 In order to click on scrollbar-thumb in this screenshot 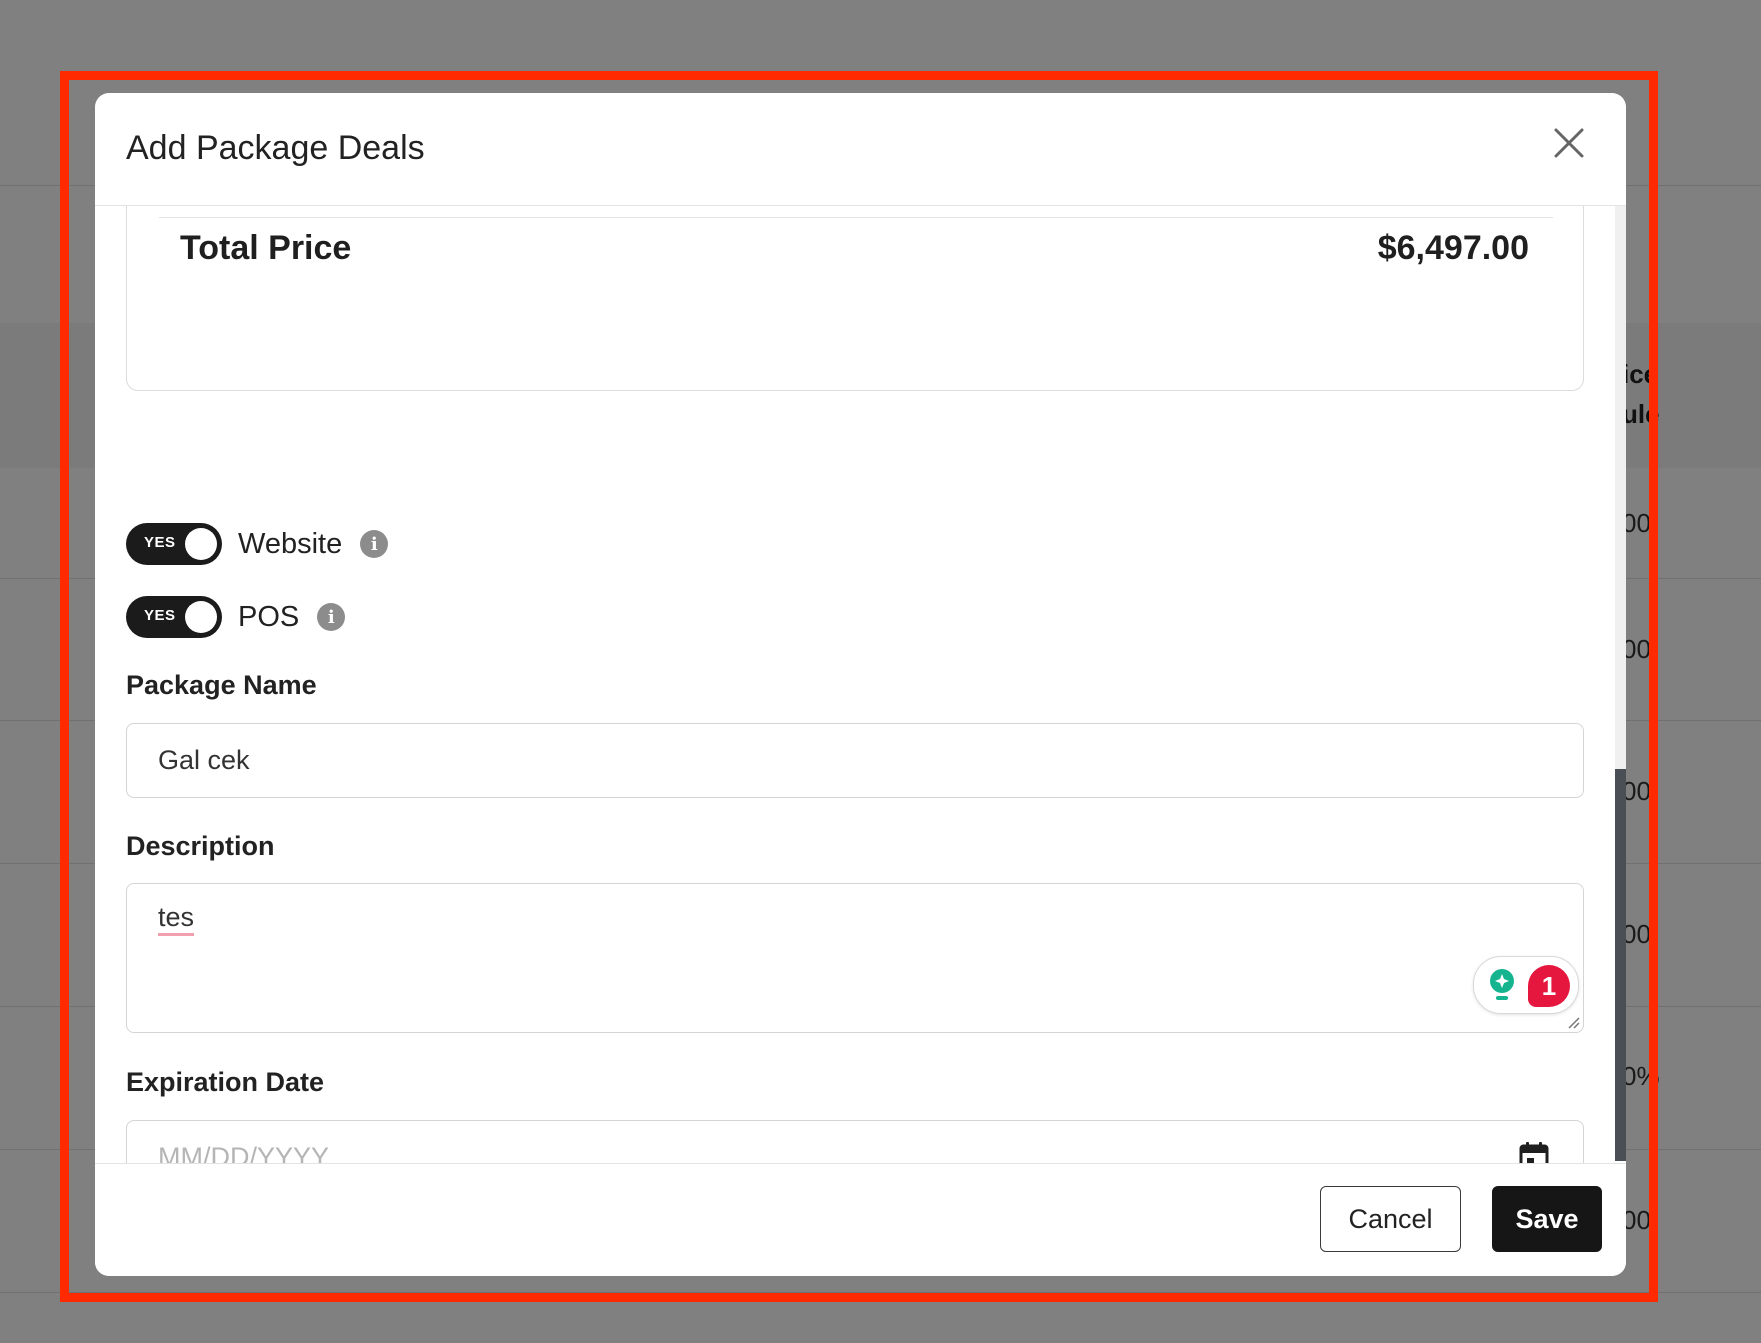, I will do `click(1620, 965)`.